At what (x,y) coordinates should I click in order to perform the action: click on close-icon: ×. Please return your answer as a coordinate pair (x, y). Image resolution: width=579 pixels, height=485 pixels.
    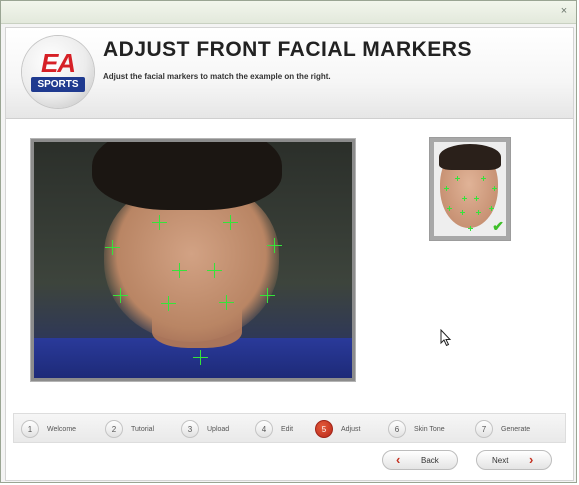
    Looking at the image, I should click on (564, 11).